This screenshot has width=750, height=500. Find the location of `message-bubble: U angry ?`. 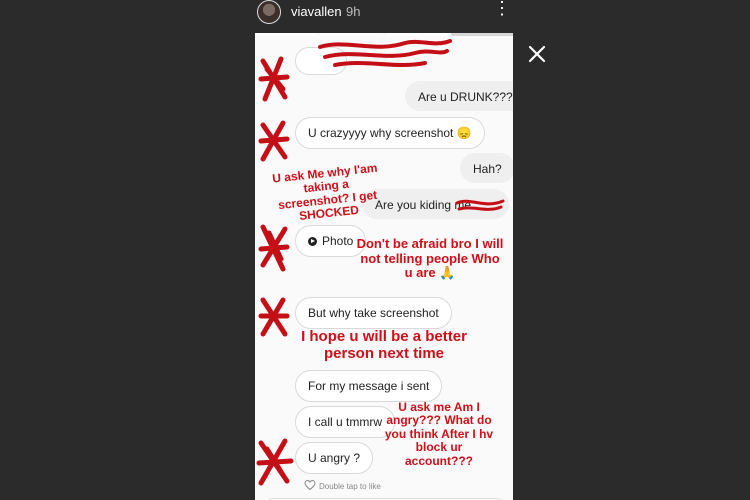

message-bubble: U angry ? is located at coordinates (334, 458).